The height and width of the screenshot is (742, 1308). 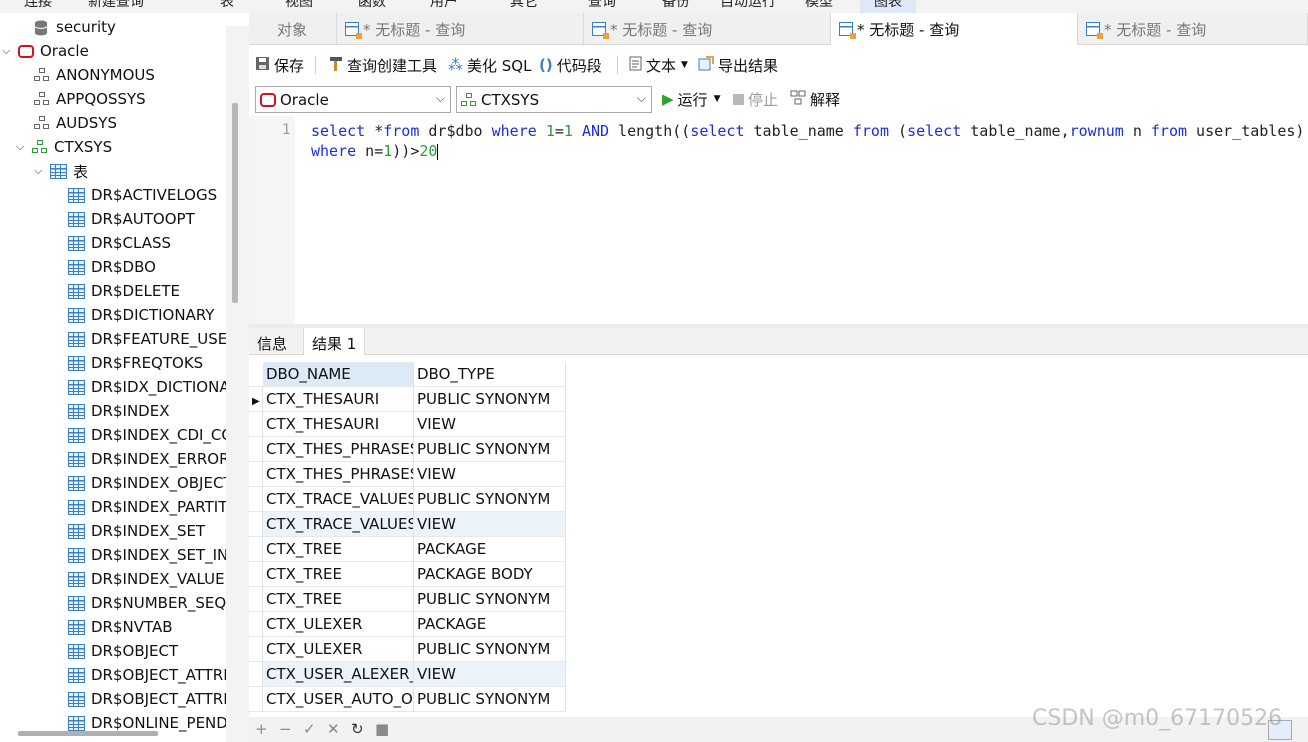 I want to click on tree-table-item: DR$OBJECT_ATTRI, so click(x=148, y=699).